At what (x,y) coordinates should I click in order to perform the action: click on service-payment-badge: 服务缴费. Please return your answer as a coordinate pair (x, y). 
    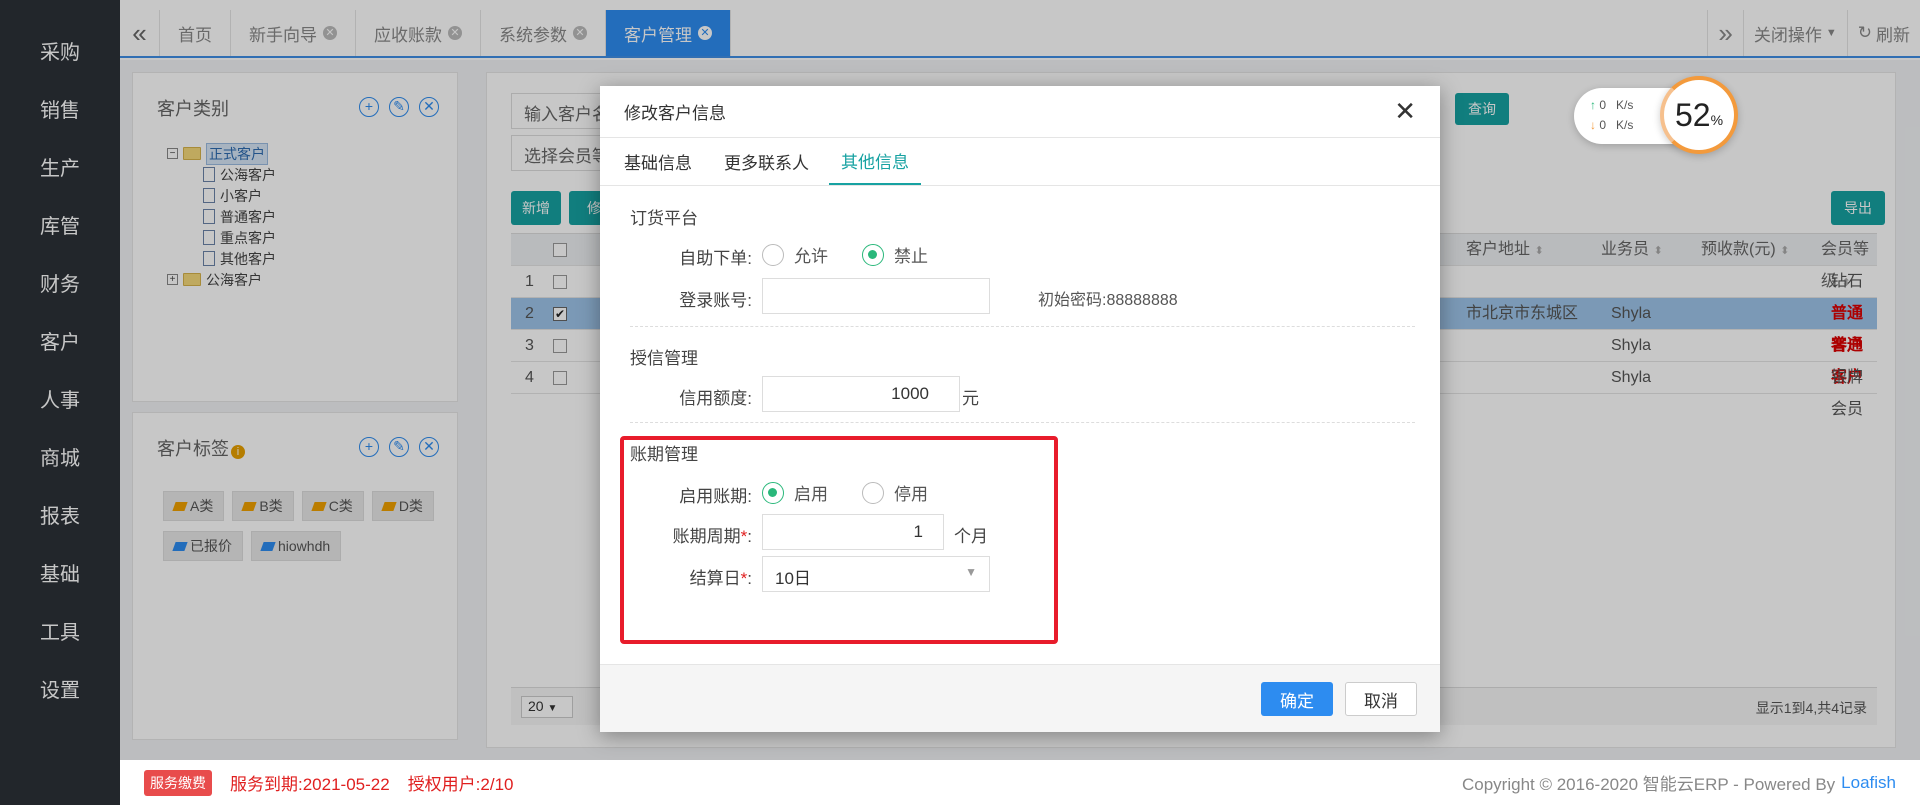
    Looking at the image, I should click on (178, 782).